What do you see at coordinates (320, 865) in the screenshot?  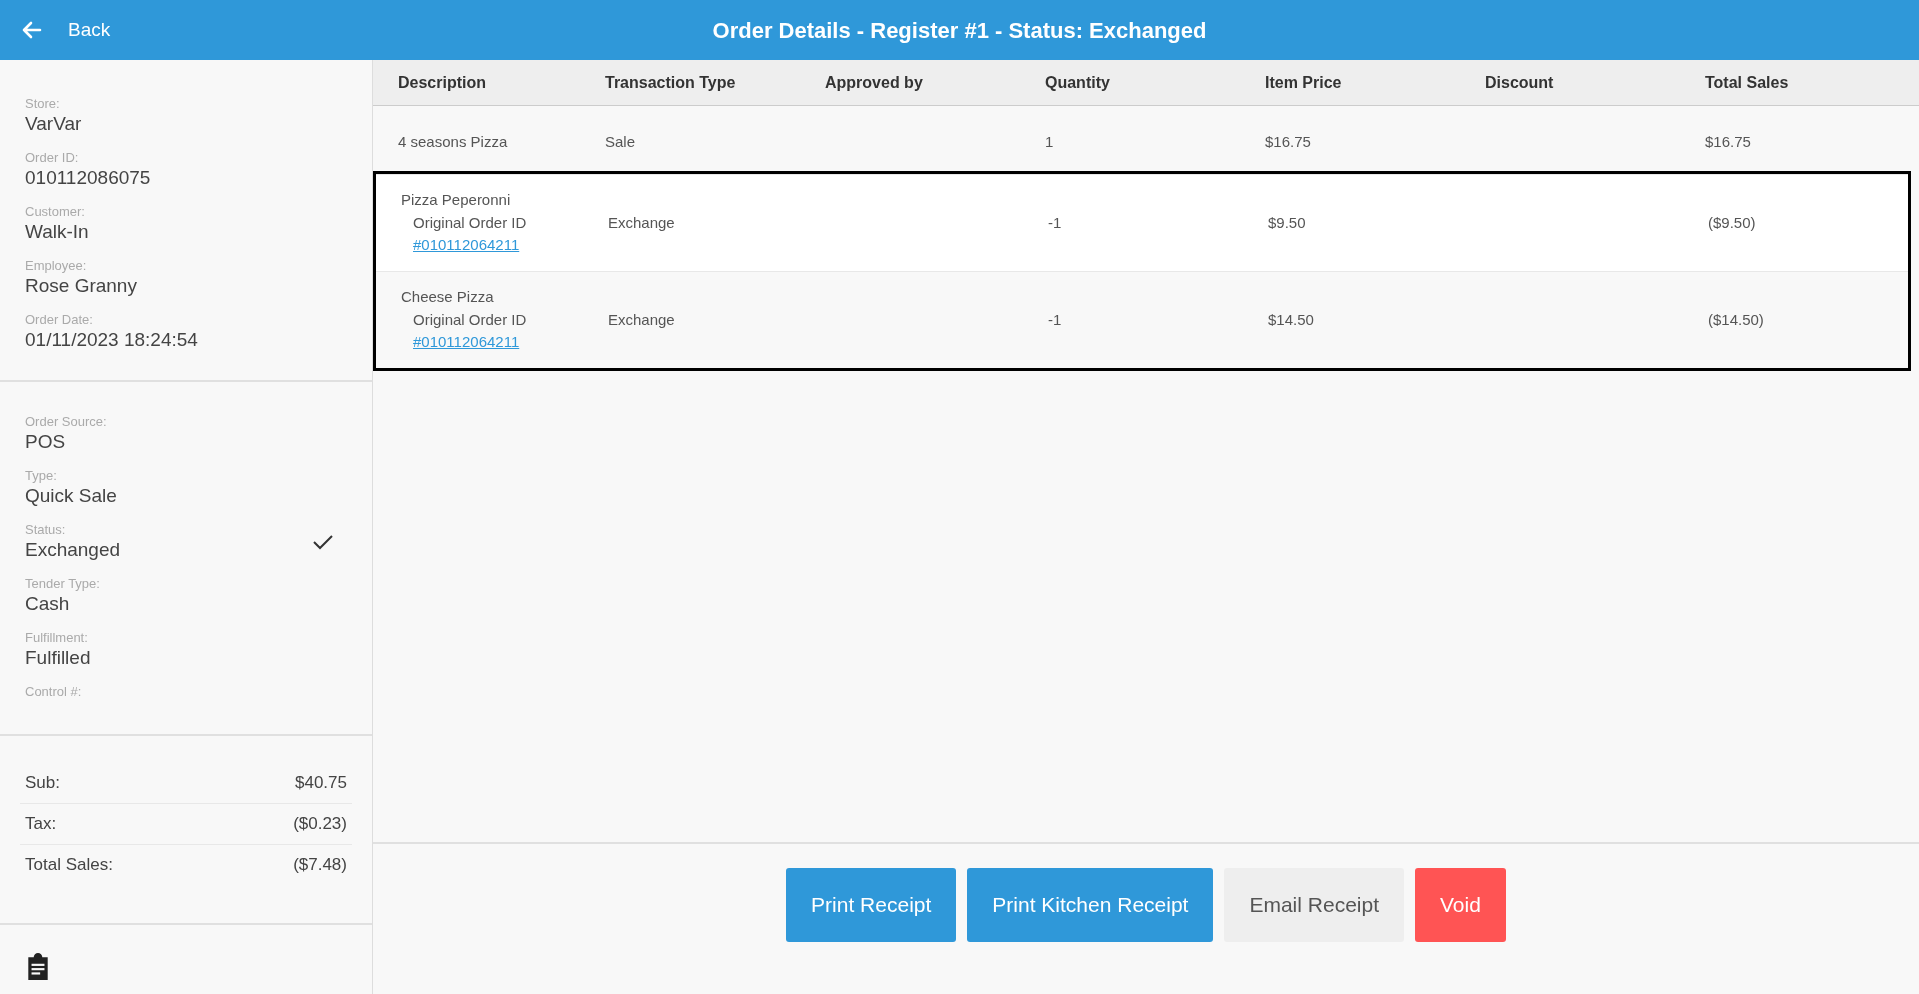 I see `total-value: ($7.48)` at bounding box center [320, 865].